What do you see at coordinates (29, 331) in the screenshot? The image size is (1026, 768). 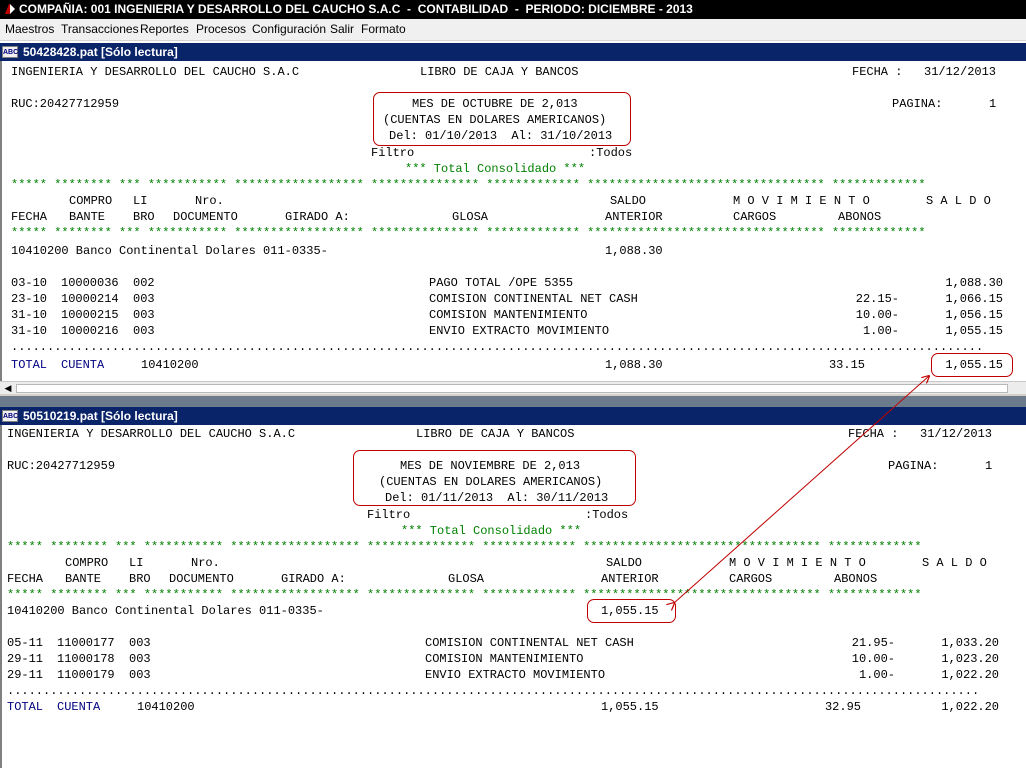 I see `row-fecha: 31-10` at bounding box center [29, 331].